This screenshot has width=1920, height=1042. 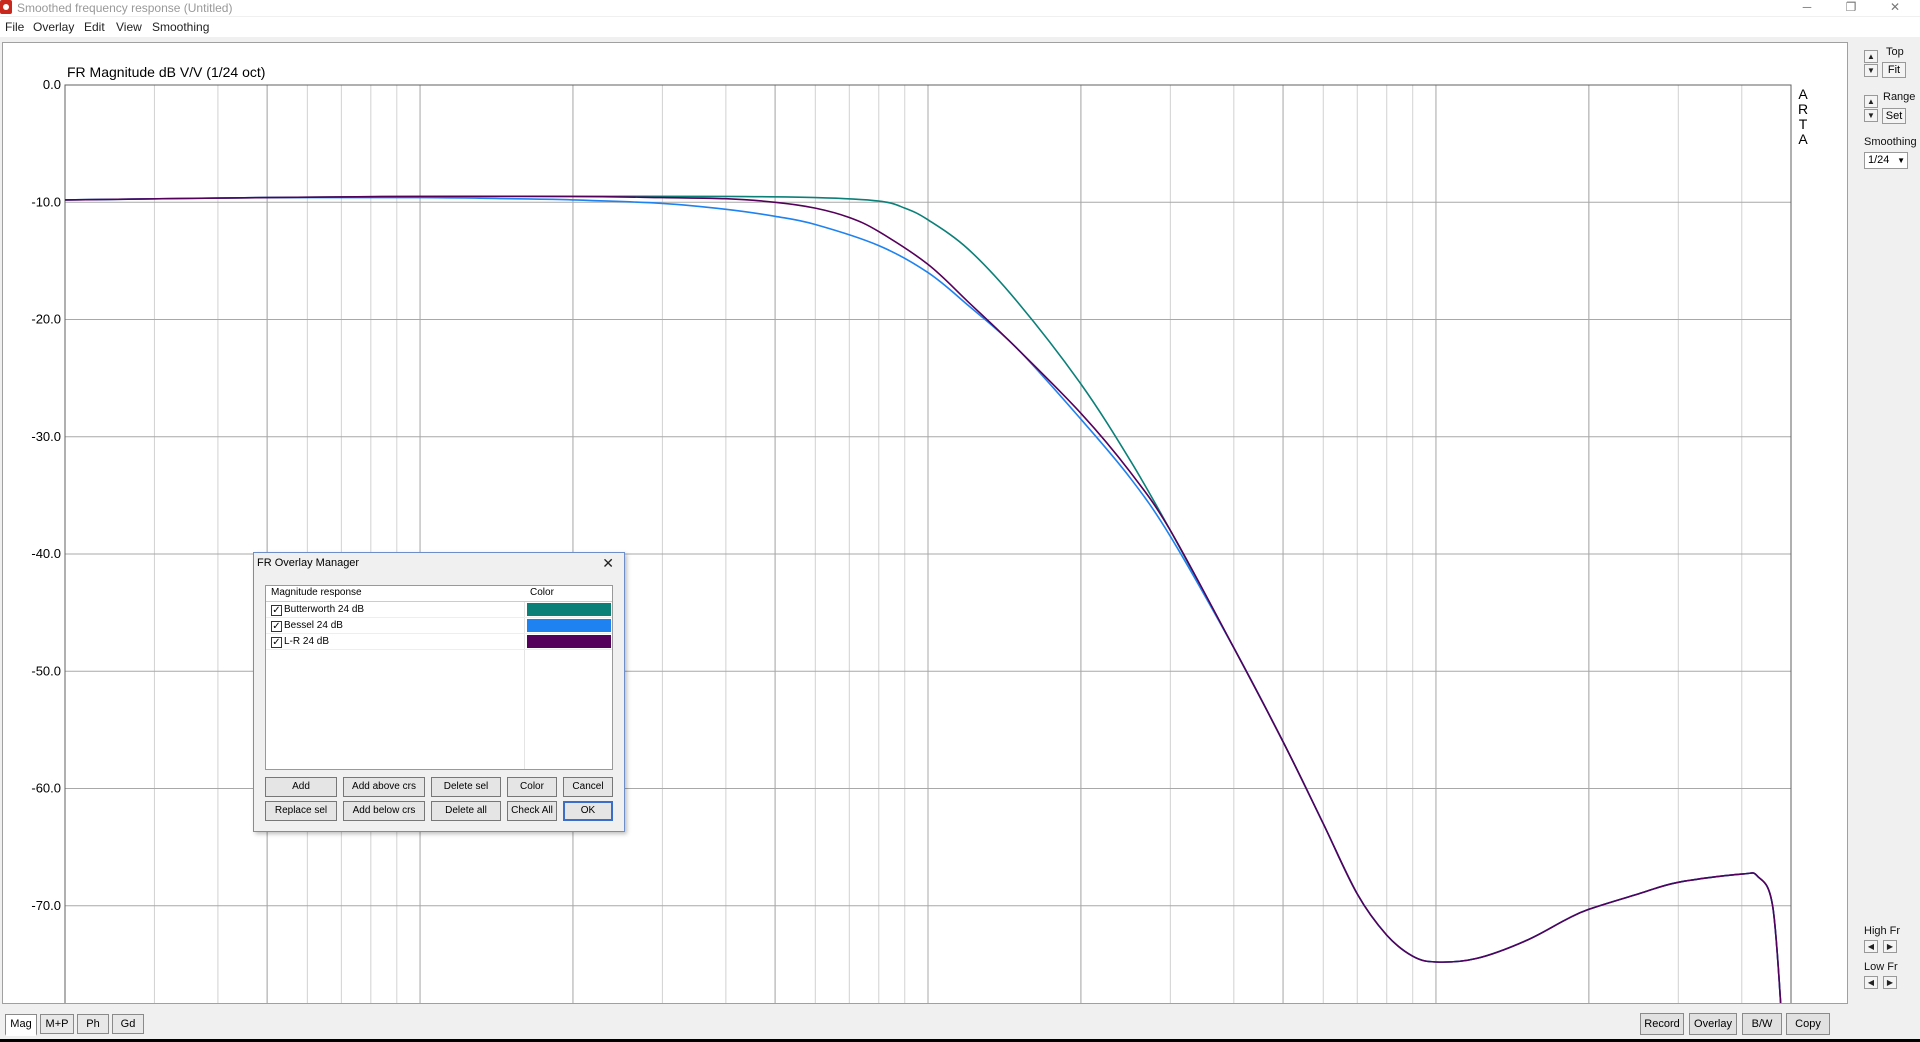 What do you see at coordinates (1871, 70) in the screenshot?
I see `top-down-button: ▼` at bounding box center [1871, 70].